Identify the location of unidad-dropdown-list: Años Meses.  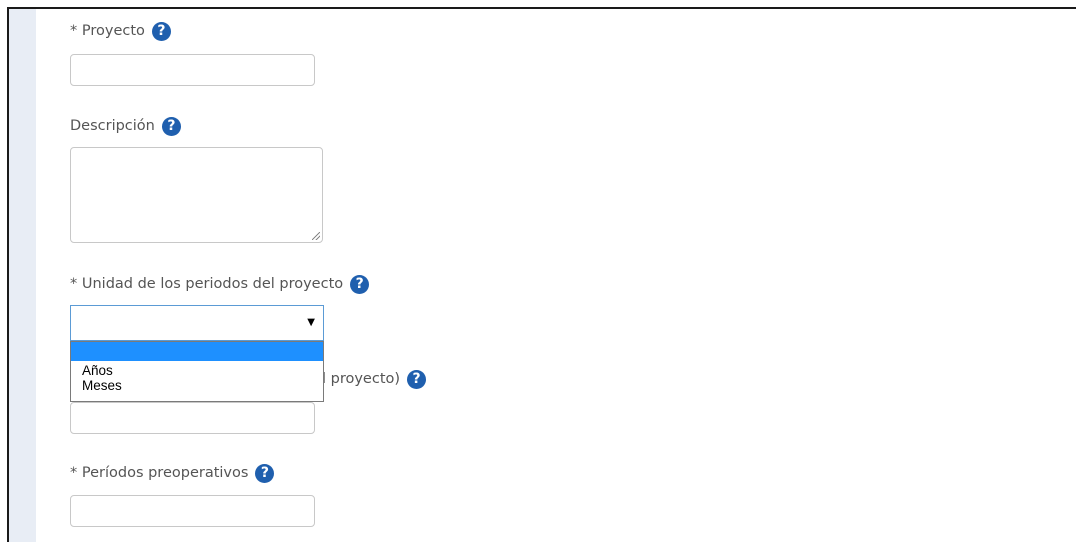
(197, 371).